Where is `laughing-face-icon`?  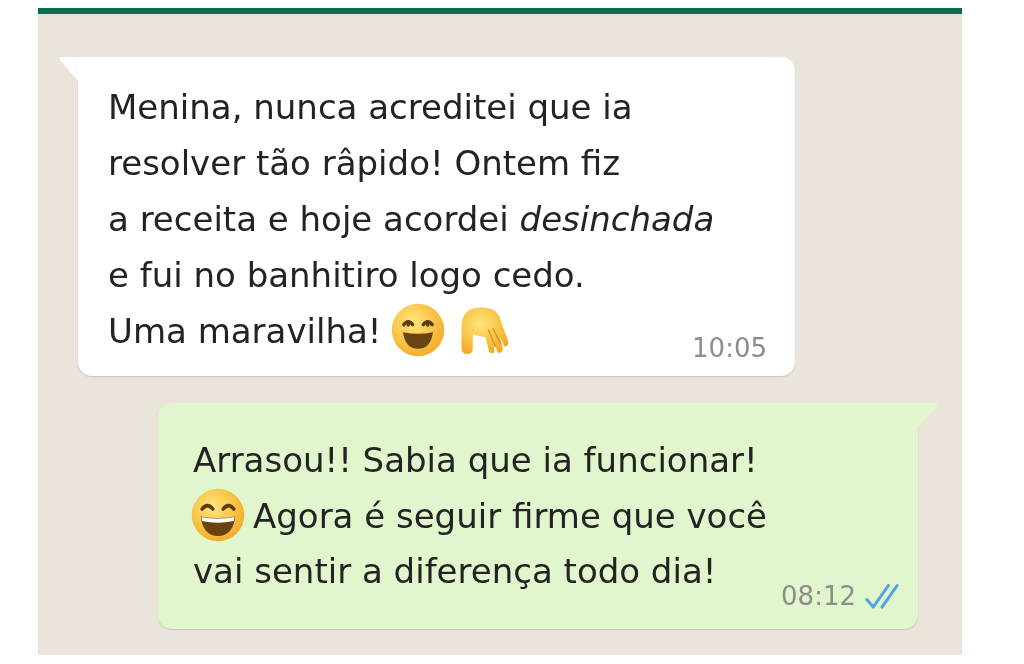
laughing-face-icon is located at coordinates (218, 515).